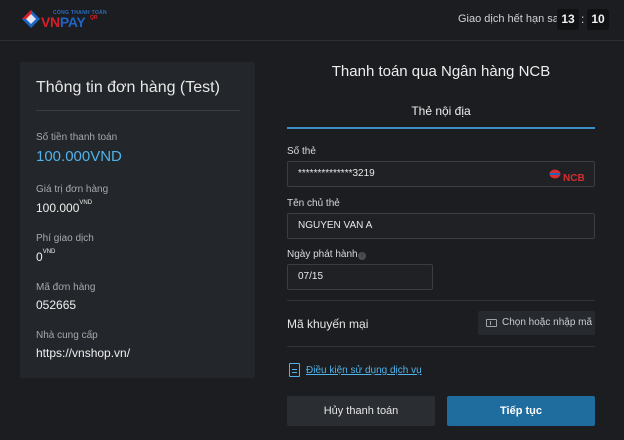  What do you see at coordinates (83, 353) in the screenshot?
I see `provider-value: https://vnshop.vn/` at bounding box center [83, 353].